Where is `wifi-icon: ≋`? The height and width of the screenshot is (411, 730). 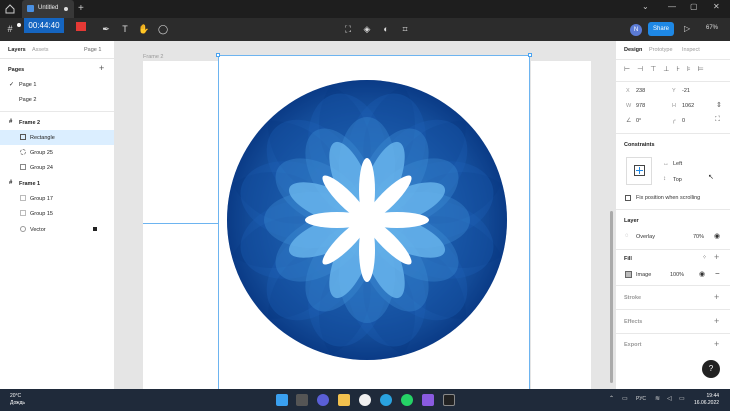 wifi-icon: ≋ is located at coordinates (657, 398).